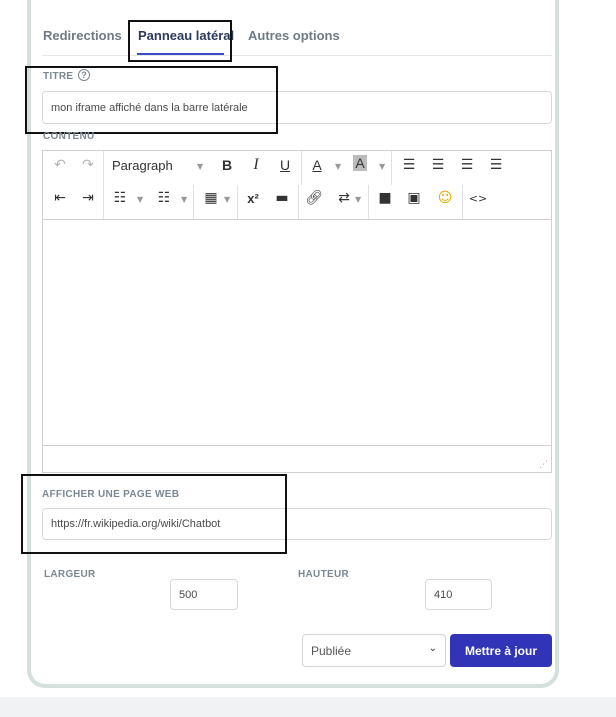 The image size is (616, 717). What do you see at coordinates (308, 707) in the screenshot?
I see `page-footer-band` at bounding box center [308, 707].